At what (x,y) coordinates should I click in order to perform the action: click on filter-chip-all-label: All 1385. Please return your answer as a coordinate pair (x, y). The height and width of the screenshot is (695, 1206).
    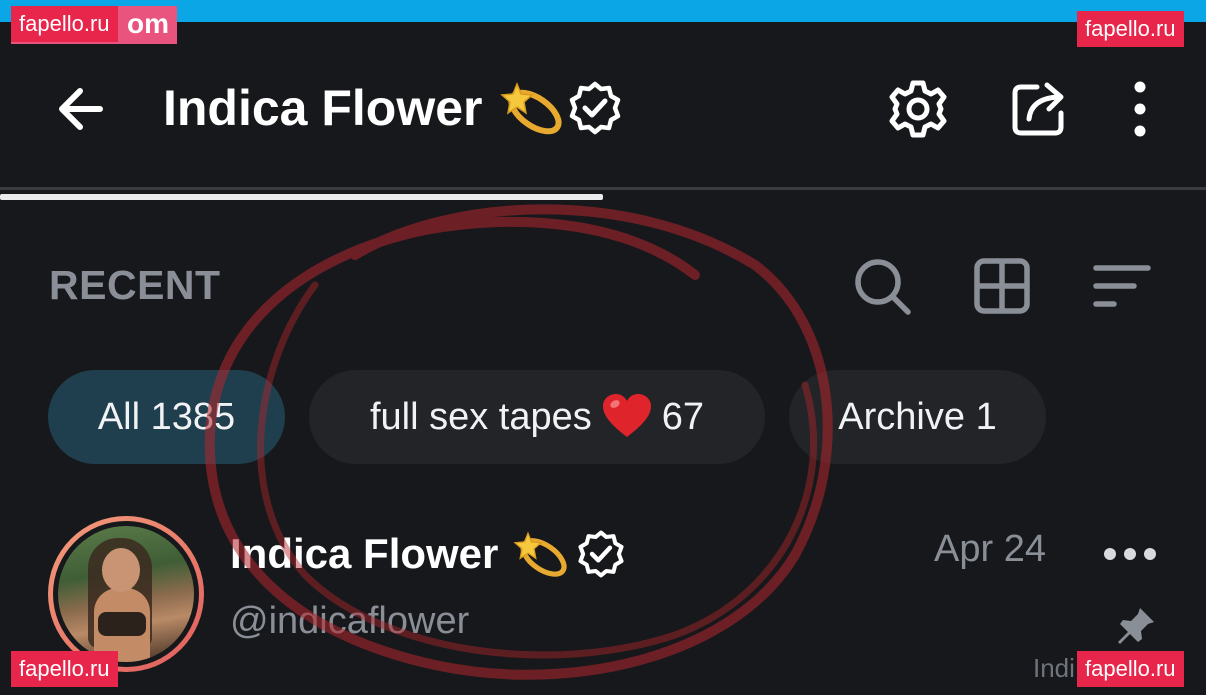
    Looking at the image, I should click on (166, 417).